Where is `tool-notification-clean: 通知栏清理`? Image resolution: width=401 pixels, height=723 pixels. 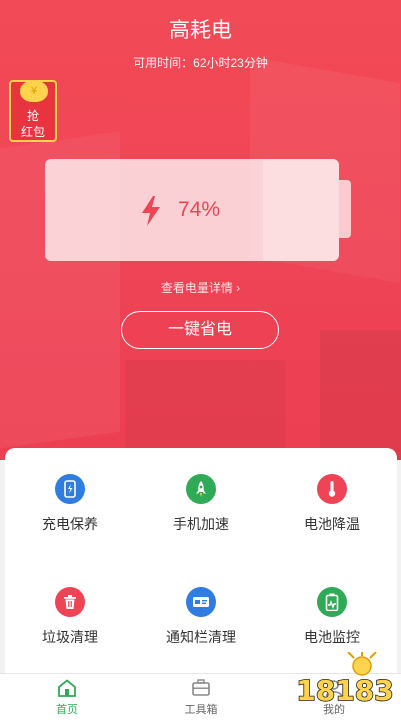 tool-notification-clean: 通知栏清理 is located at coordinates (201, 617).